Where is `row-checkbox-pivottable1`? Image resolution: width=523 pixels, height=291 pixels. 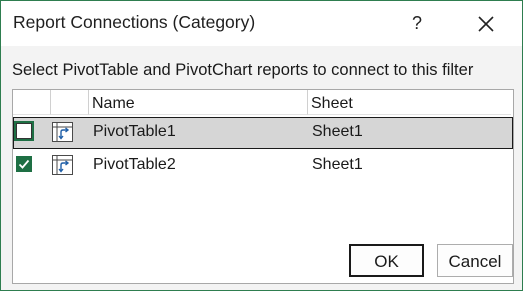 row-checkbox-pivottable1 is located at coordinates (24, 131).